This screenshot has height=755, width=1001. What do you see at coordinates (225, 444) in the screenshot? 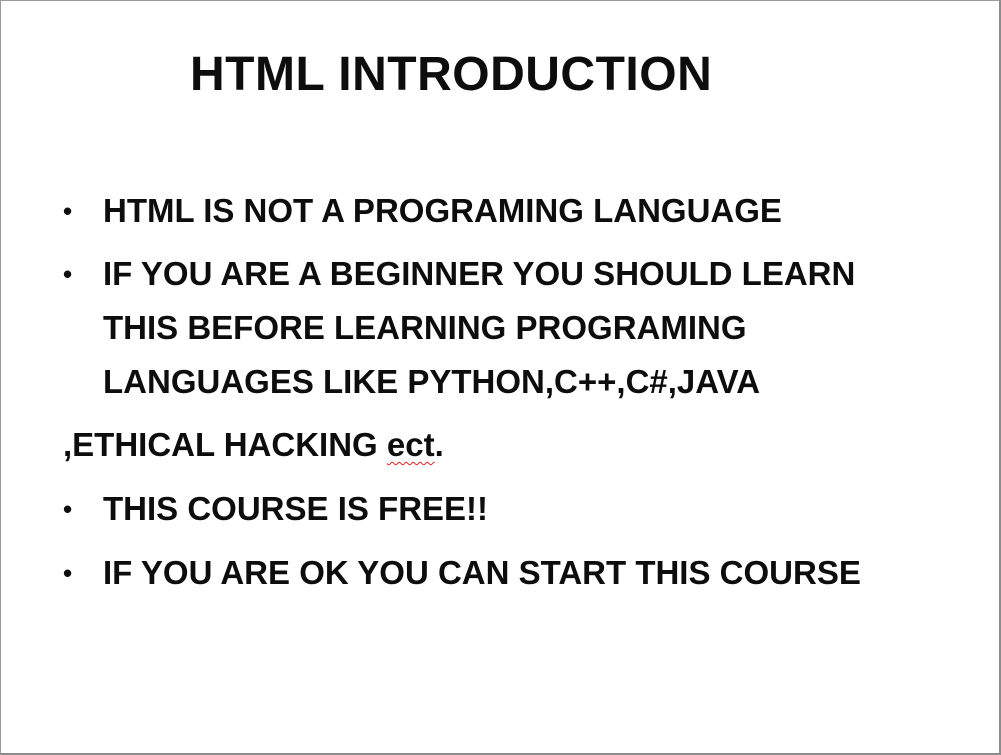
I see `continuation-text: ,ETHICAL HACKING` at bounding box center [225, 444].